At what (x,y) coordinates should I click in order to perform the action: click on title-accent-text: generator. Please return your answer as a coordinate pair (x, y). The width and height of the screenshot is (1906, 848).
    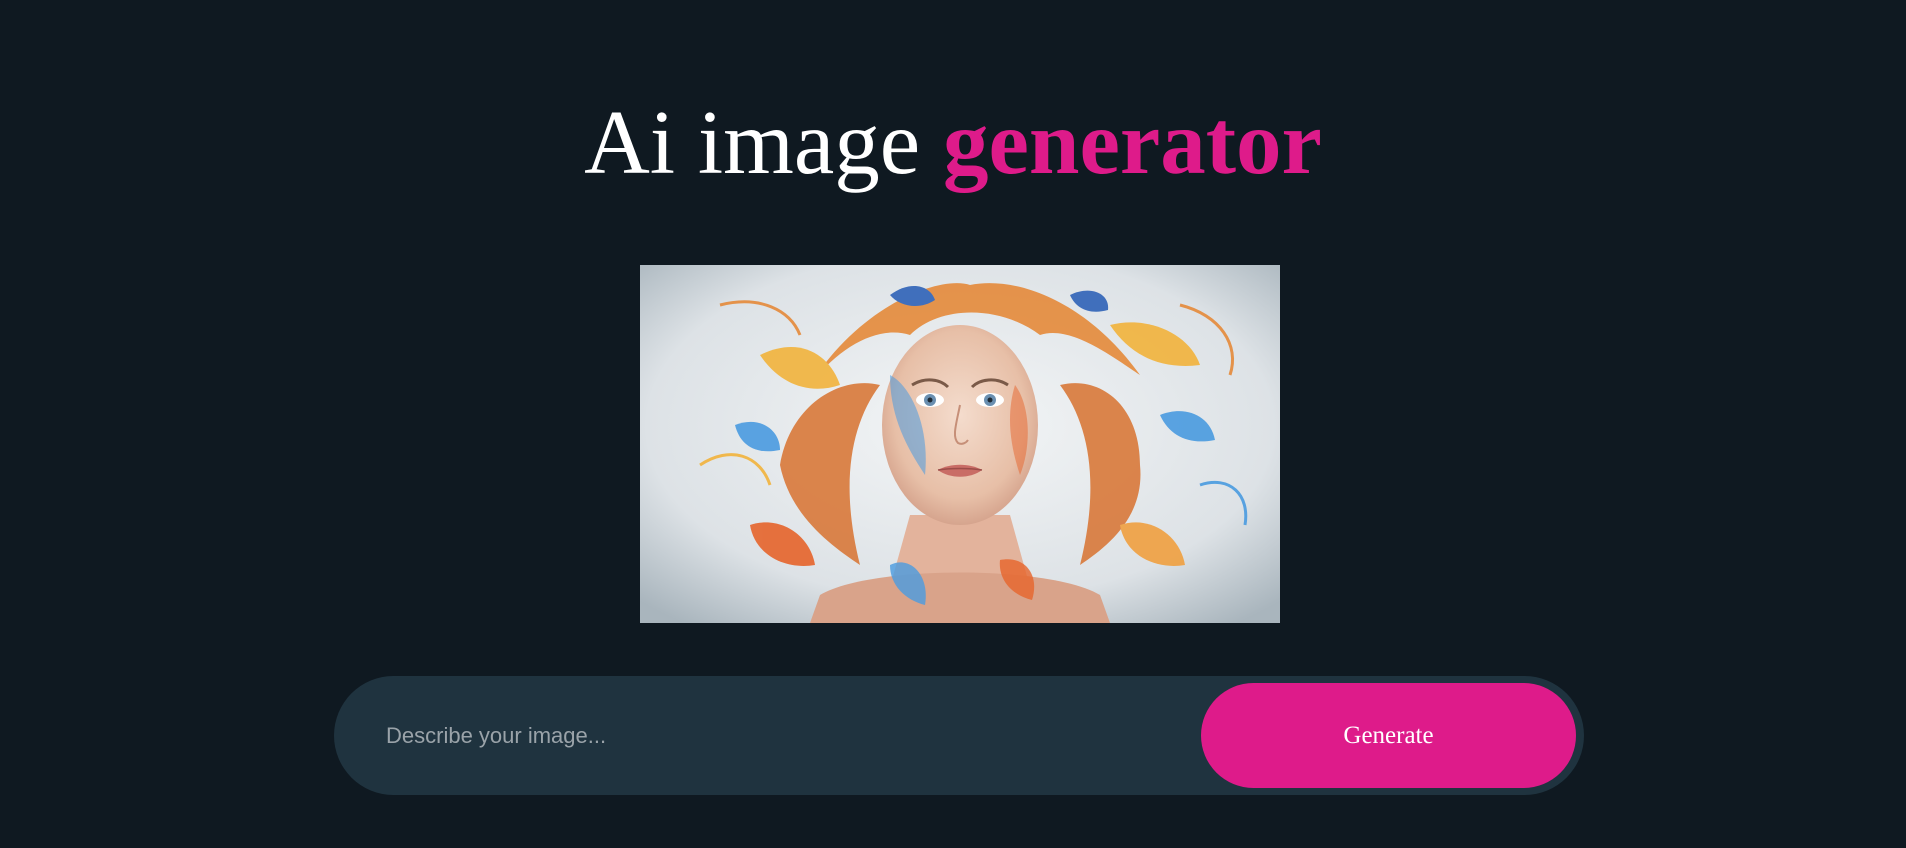
    Looking at the image, I should click on (1132, 142).